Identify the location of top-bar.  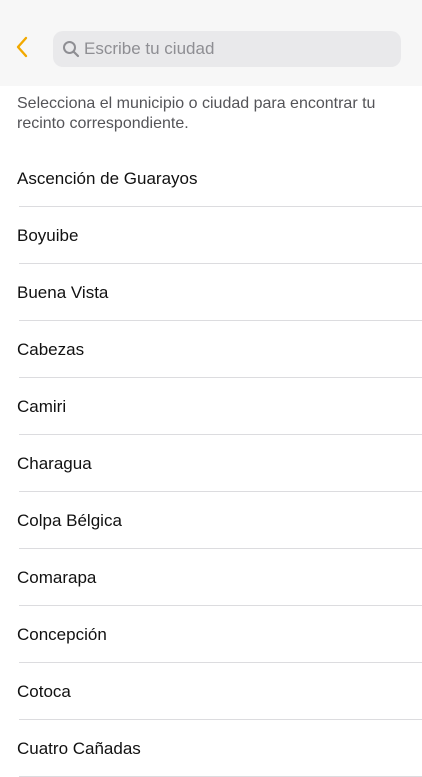
(211, 43).